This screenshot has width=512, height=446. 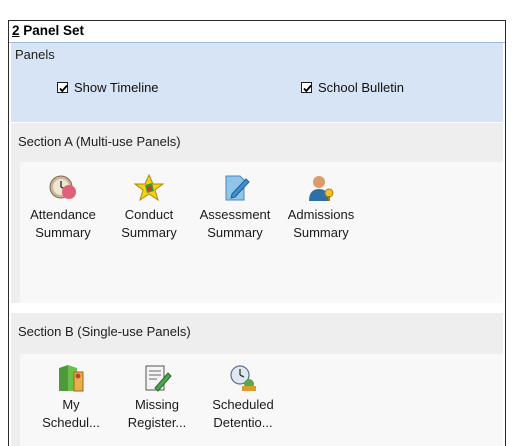 I want to click on tile-assessment-summary: Assessment Summary, so click(x=235, y=208).